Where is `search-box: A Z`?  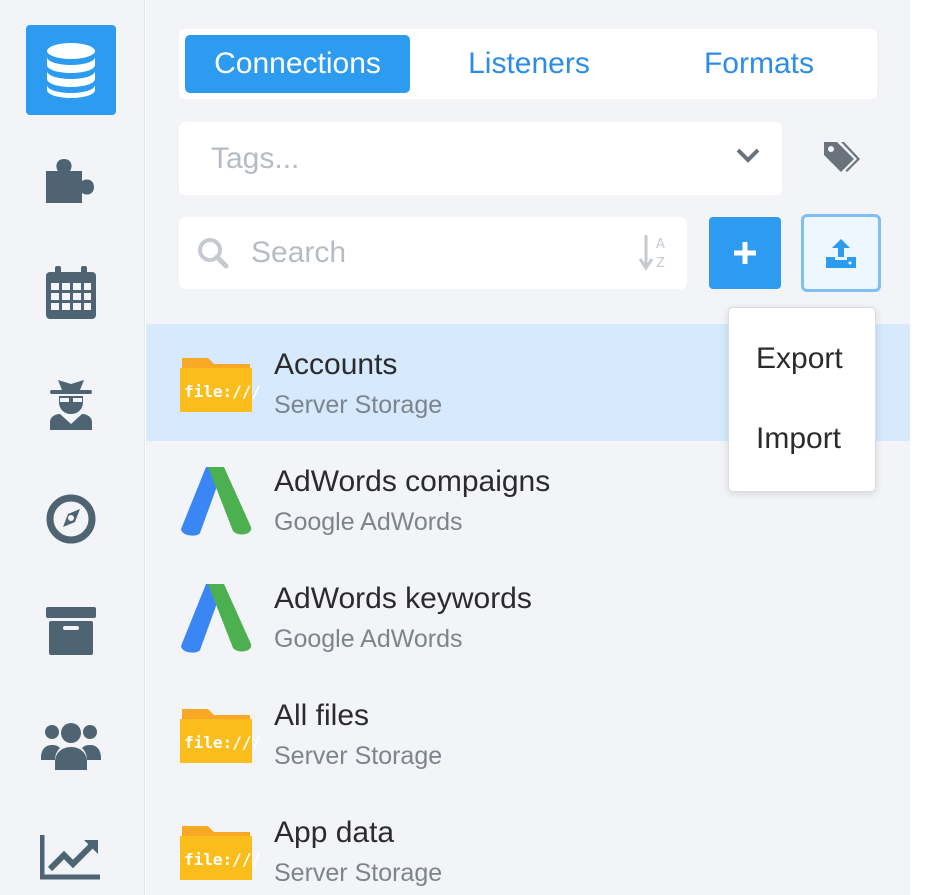
search-box: A Z is located at coordinates (433, 253).